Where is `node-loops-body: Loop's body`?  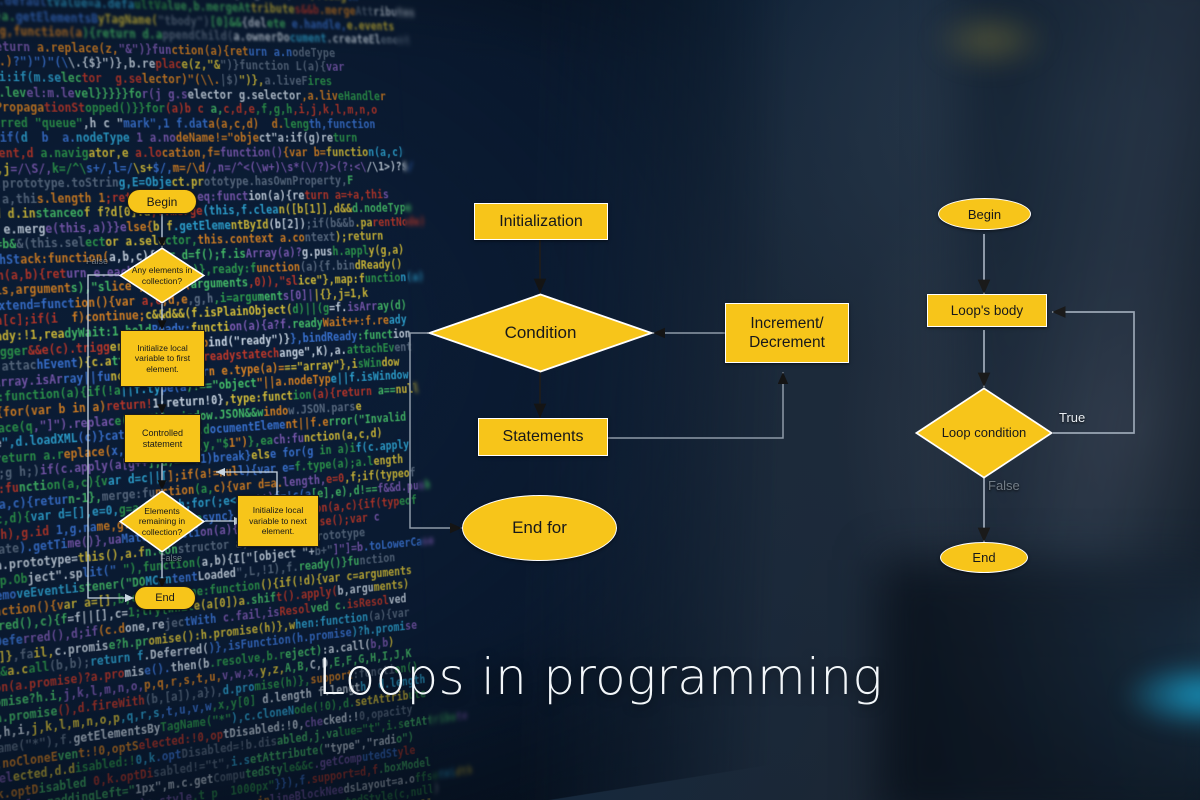 node-loops-body: Loop's body is located at coordinates (987, 310).